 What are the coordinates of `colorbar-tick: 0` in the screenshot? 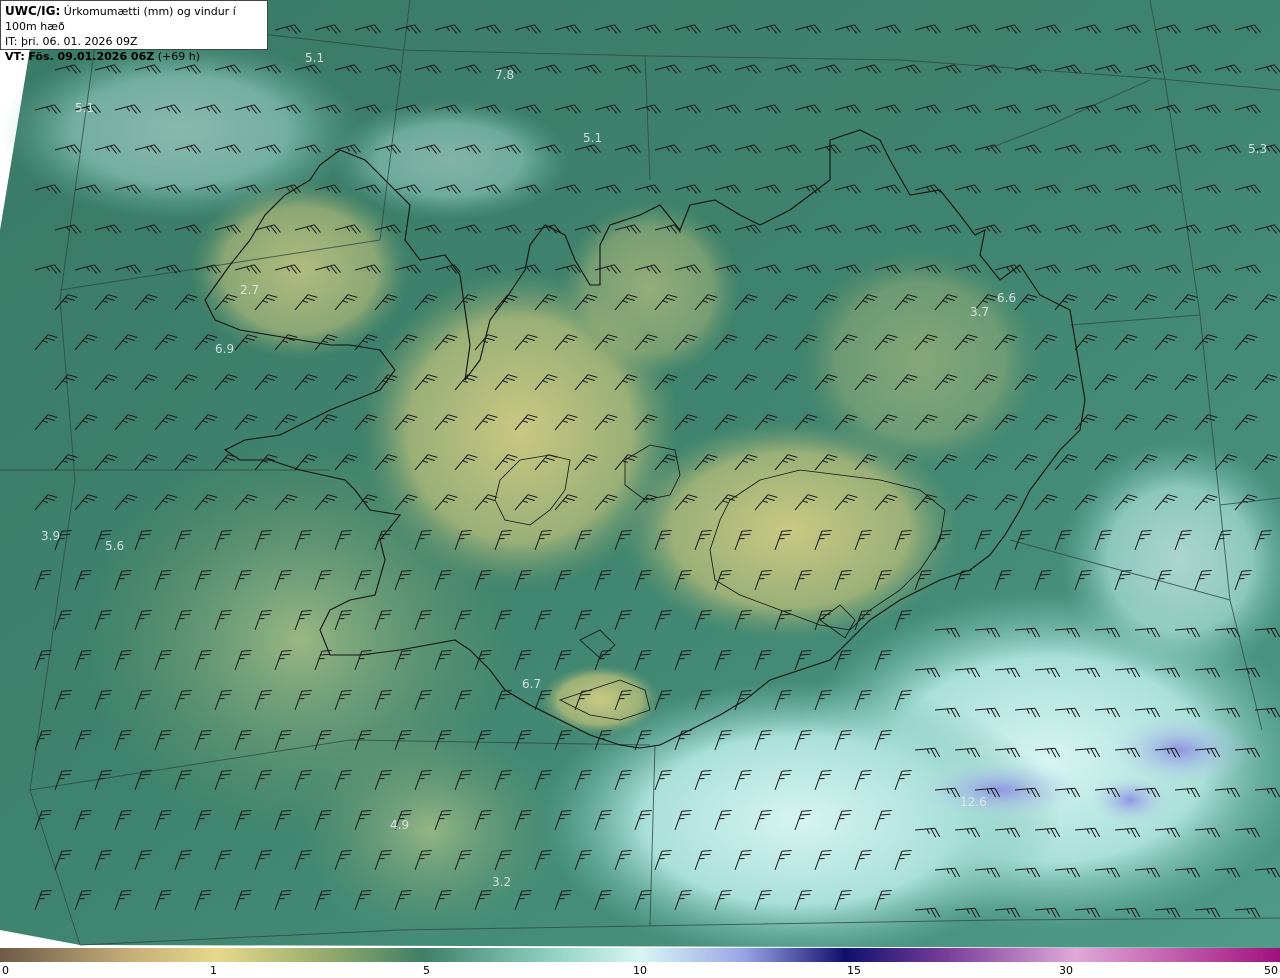 It's located at (5, 970).